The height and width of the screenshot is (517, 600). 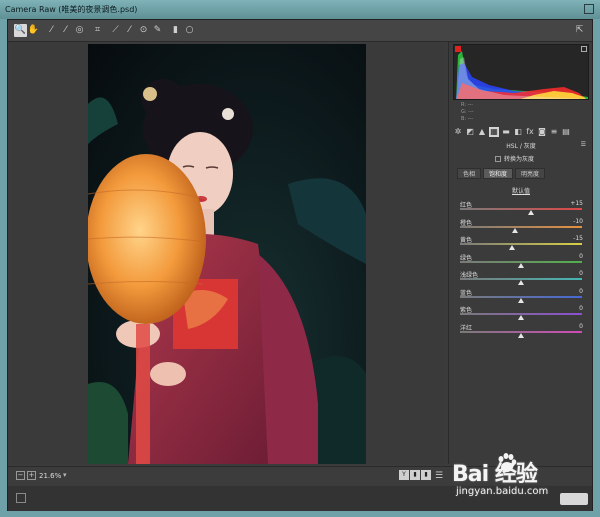 What do you see at coordinates (521, 190) in the screenshot?
I see `default-link: 默认值` at bounding box center [521, 190].